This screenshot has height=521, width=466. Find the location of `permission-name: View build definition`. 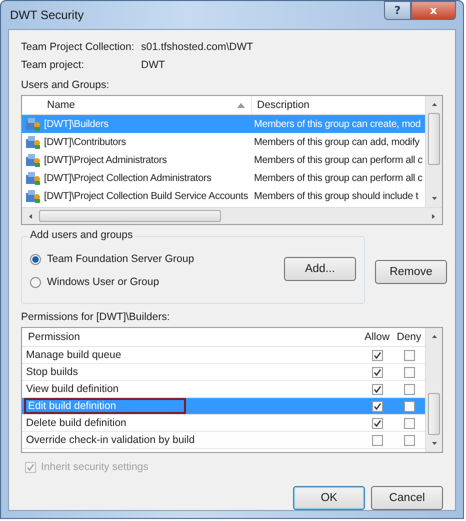

permission-name: View build definition is located at coordinates (72, 389).